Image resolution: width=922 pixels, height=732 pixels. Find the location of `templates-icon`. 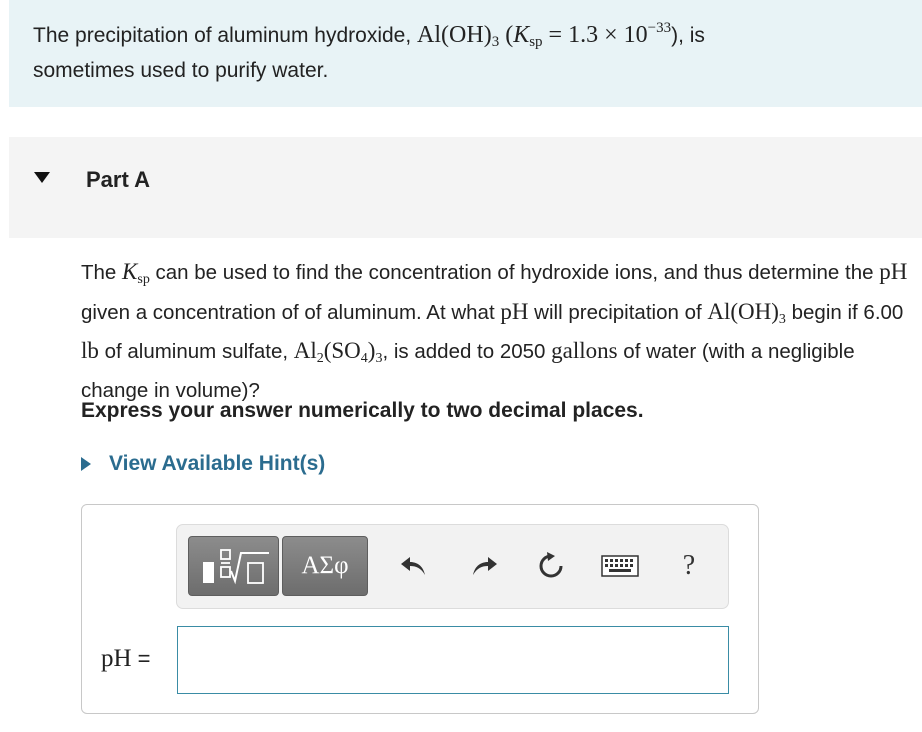

templates-icon is located at coordinates (236, 567).